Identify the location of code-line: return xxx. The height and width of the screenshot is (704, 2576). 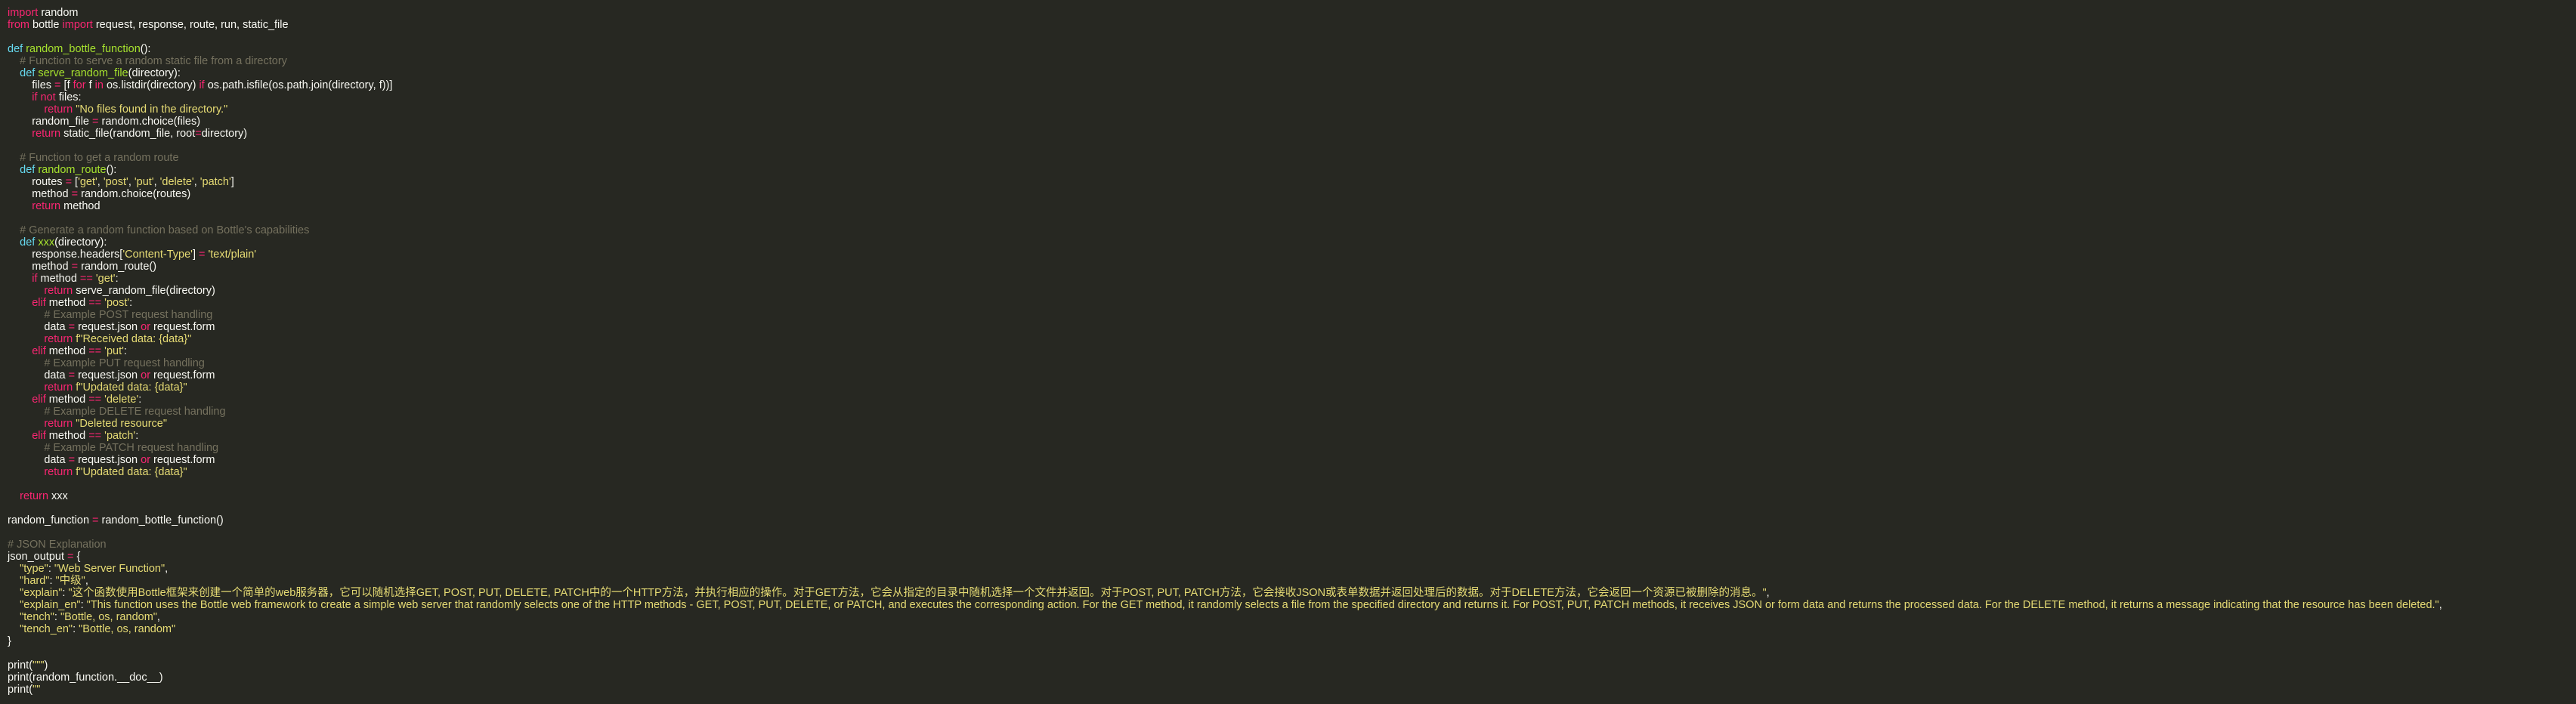
(1292, 496).